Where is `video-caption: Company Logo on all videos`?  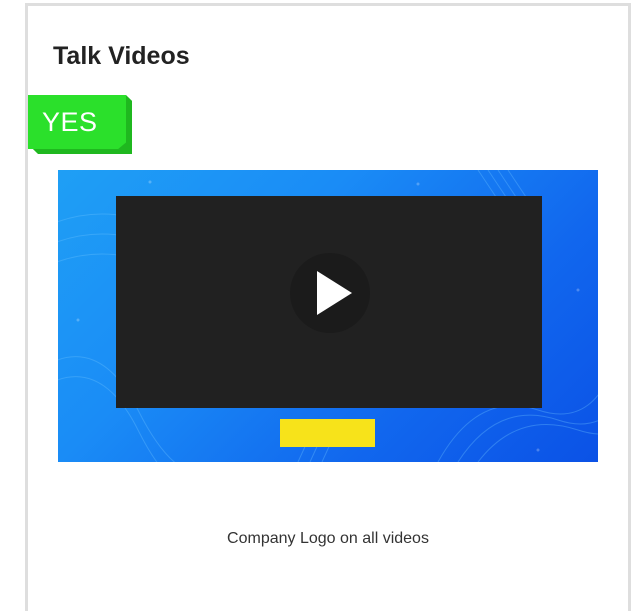
video-caption: Company Logo on all videos is located at coordinates (328, 538).